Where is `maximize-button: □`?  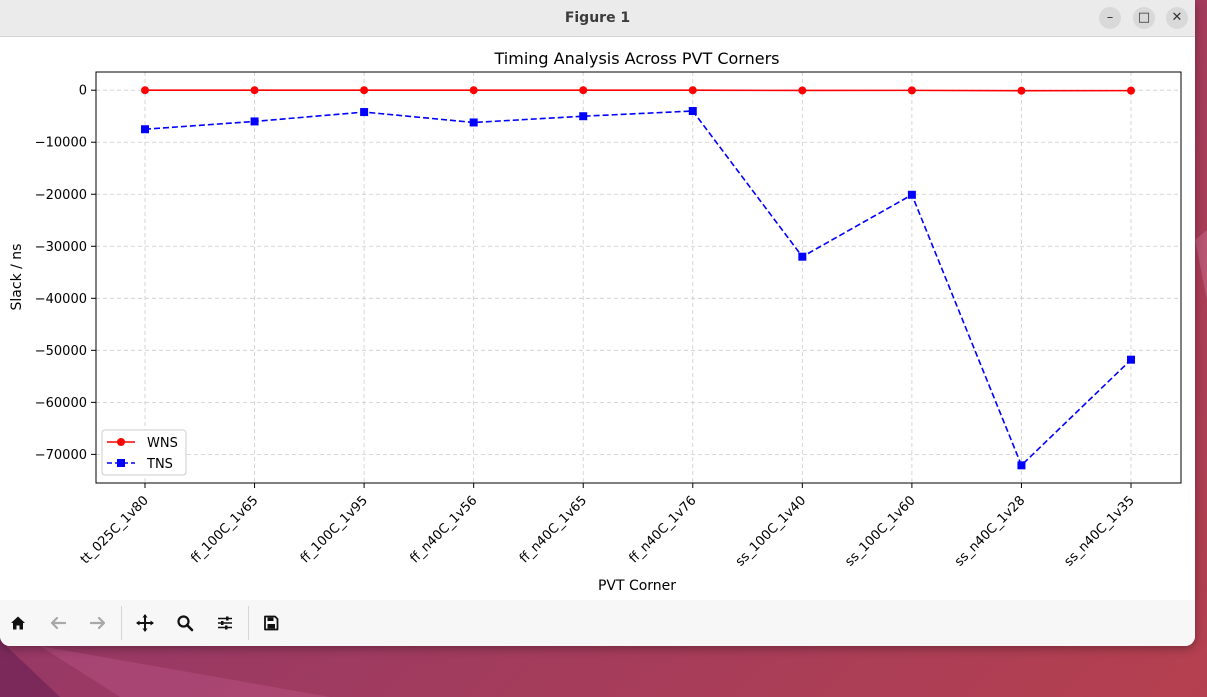
maximize-button: □ is located at coordinates (1144, 18).